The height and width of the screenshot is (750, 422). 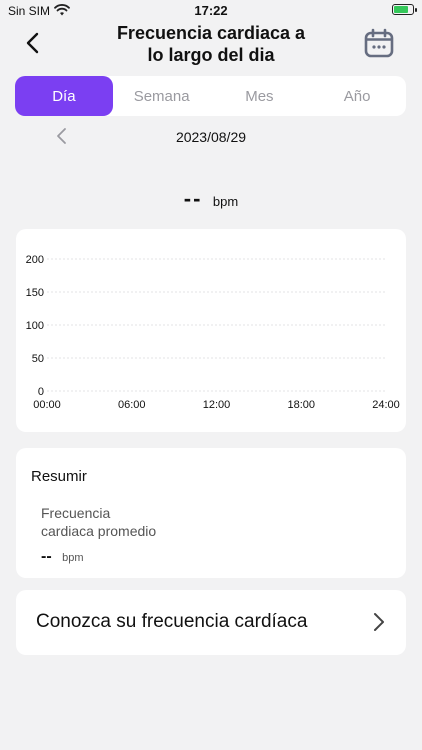 I want to click on average-unit: bpm, so click(x=73, y=558).